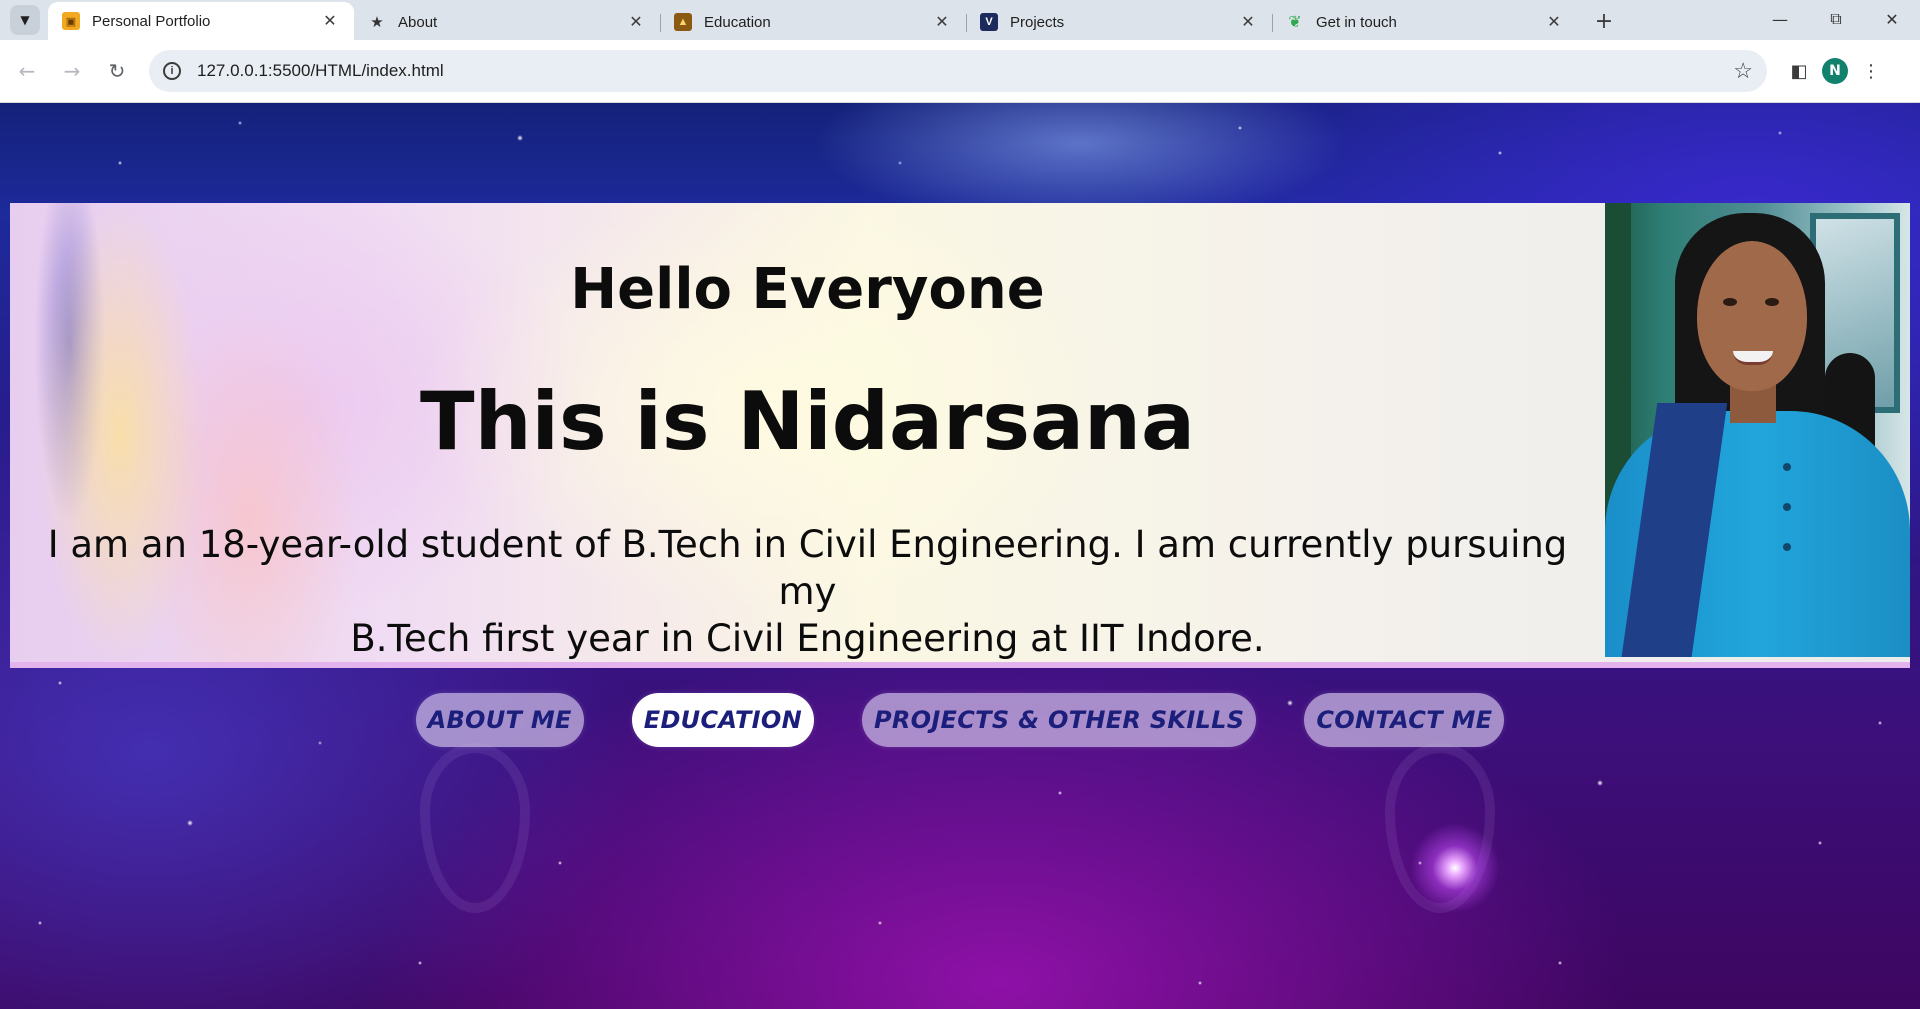 The width and height of the screenshot is (1920, 1009). I want to click on tab-title: Education, so click(737, 22).